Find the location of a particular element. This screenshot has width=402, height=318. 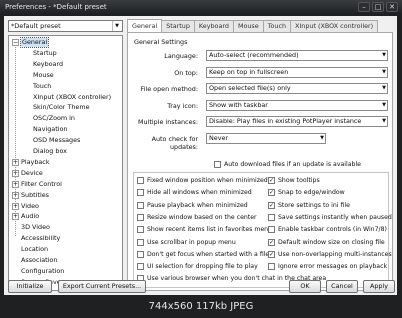

tree-item-navigation: Navigation is located at coordinates (50, 129).